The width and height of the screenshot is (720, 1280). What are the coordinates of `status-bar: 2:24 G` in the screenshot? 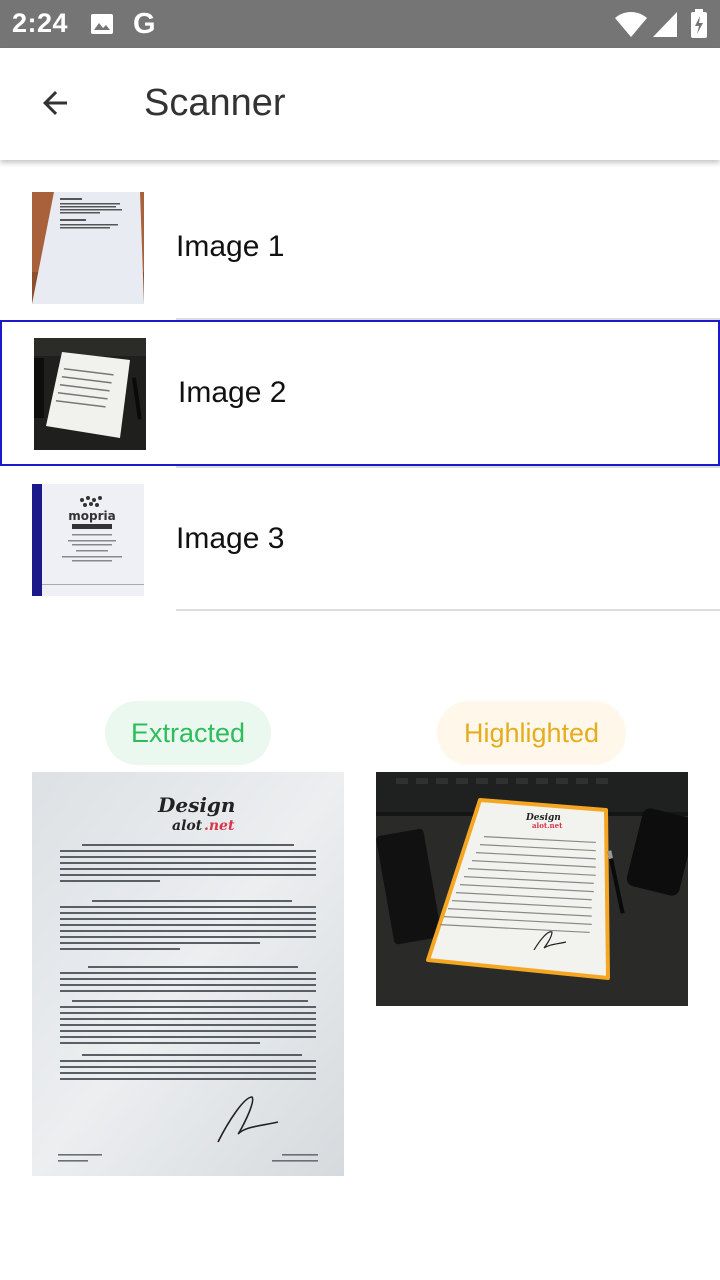 It's located at (360, 24).